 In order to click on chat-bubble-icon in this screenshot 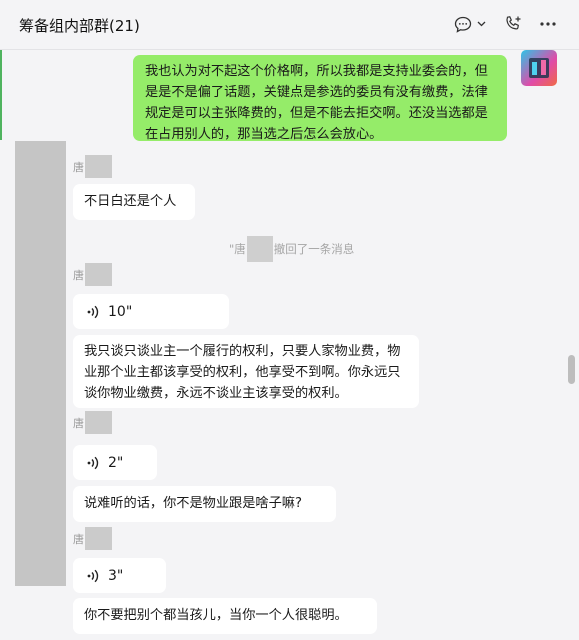, I will do `click(463, 24)`.